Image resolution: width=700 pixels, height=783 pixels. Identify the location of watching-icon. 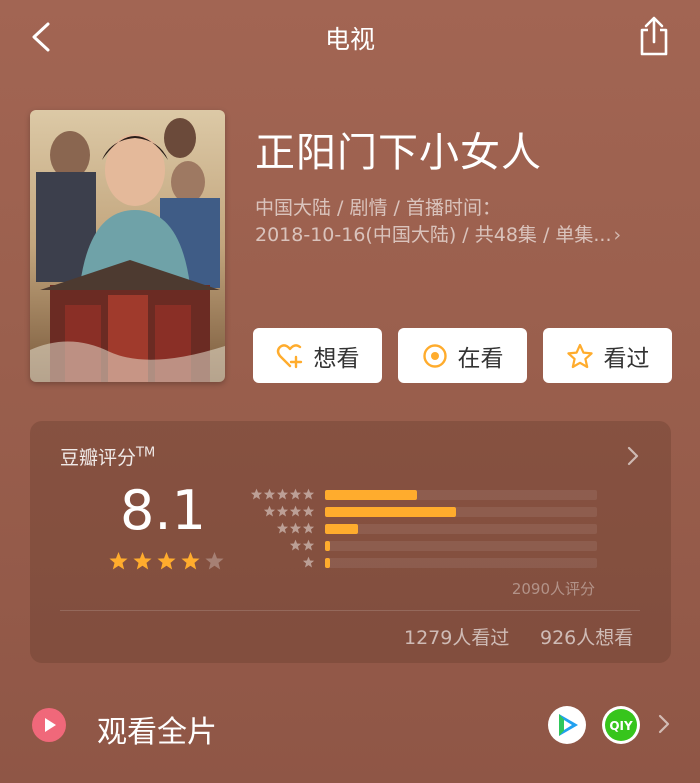
(434, 355).